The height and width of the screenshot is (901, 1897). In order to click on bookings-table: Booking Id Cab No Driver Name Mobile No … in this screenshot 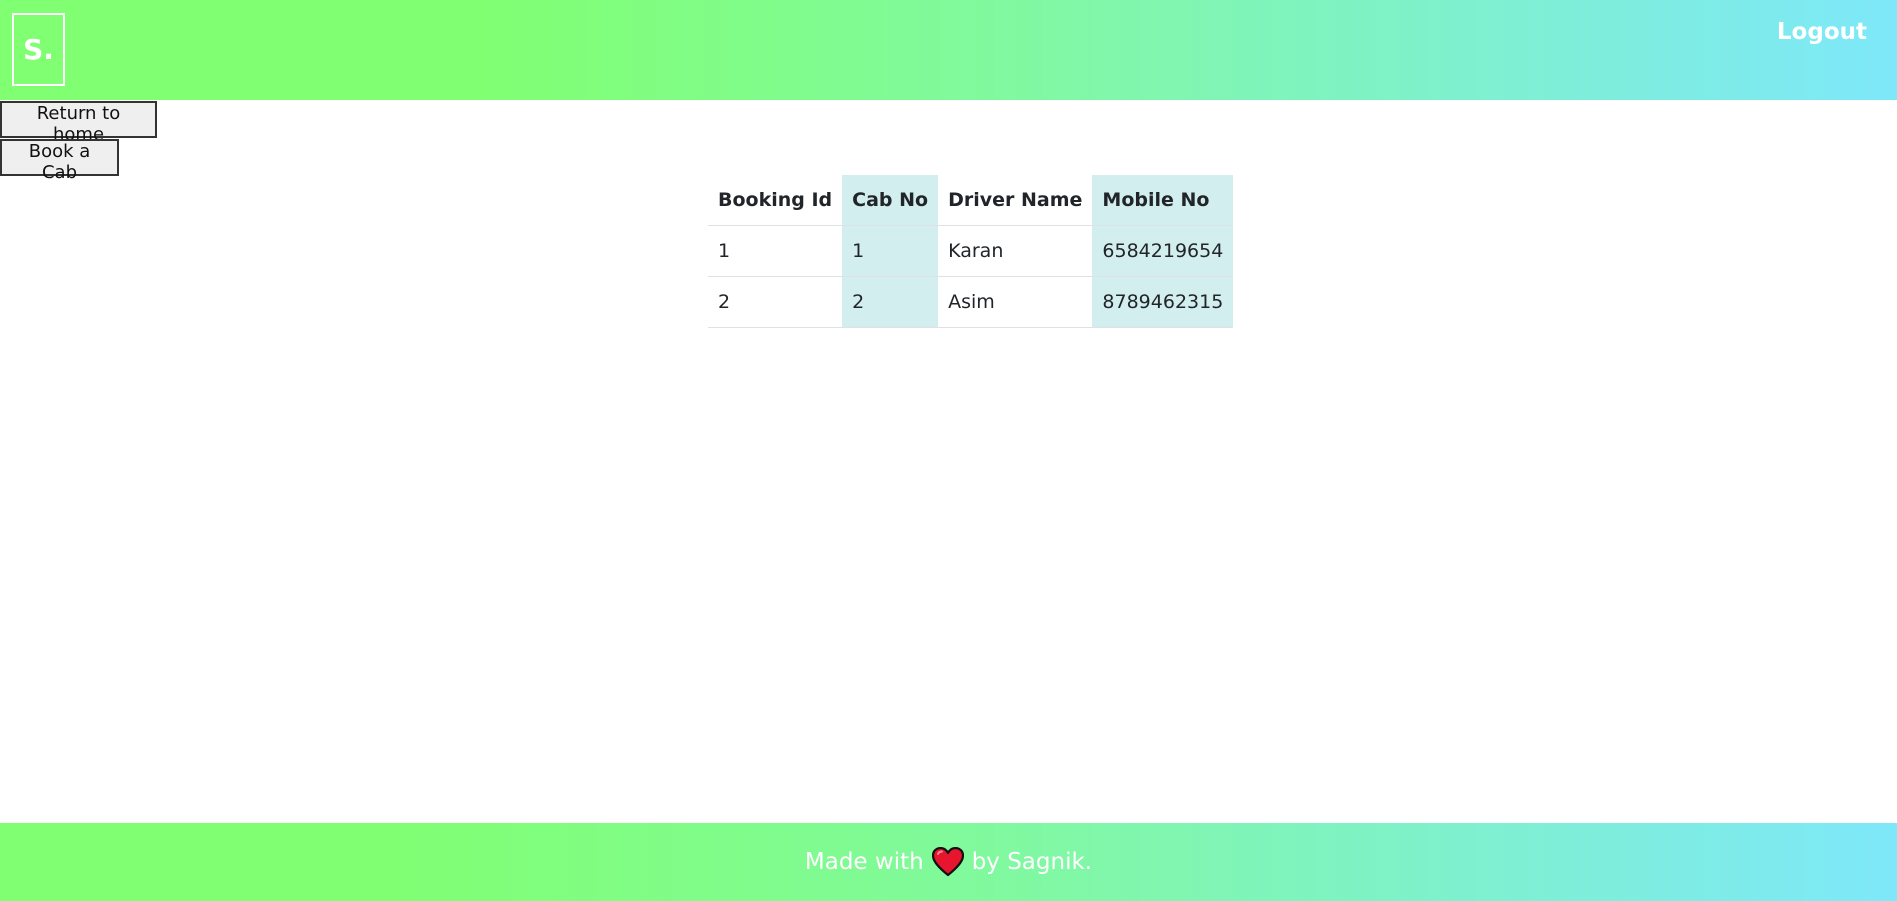, I will do `click(971, 251)`.